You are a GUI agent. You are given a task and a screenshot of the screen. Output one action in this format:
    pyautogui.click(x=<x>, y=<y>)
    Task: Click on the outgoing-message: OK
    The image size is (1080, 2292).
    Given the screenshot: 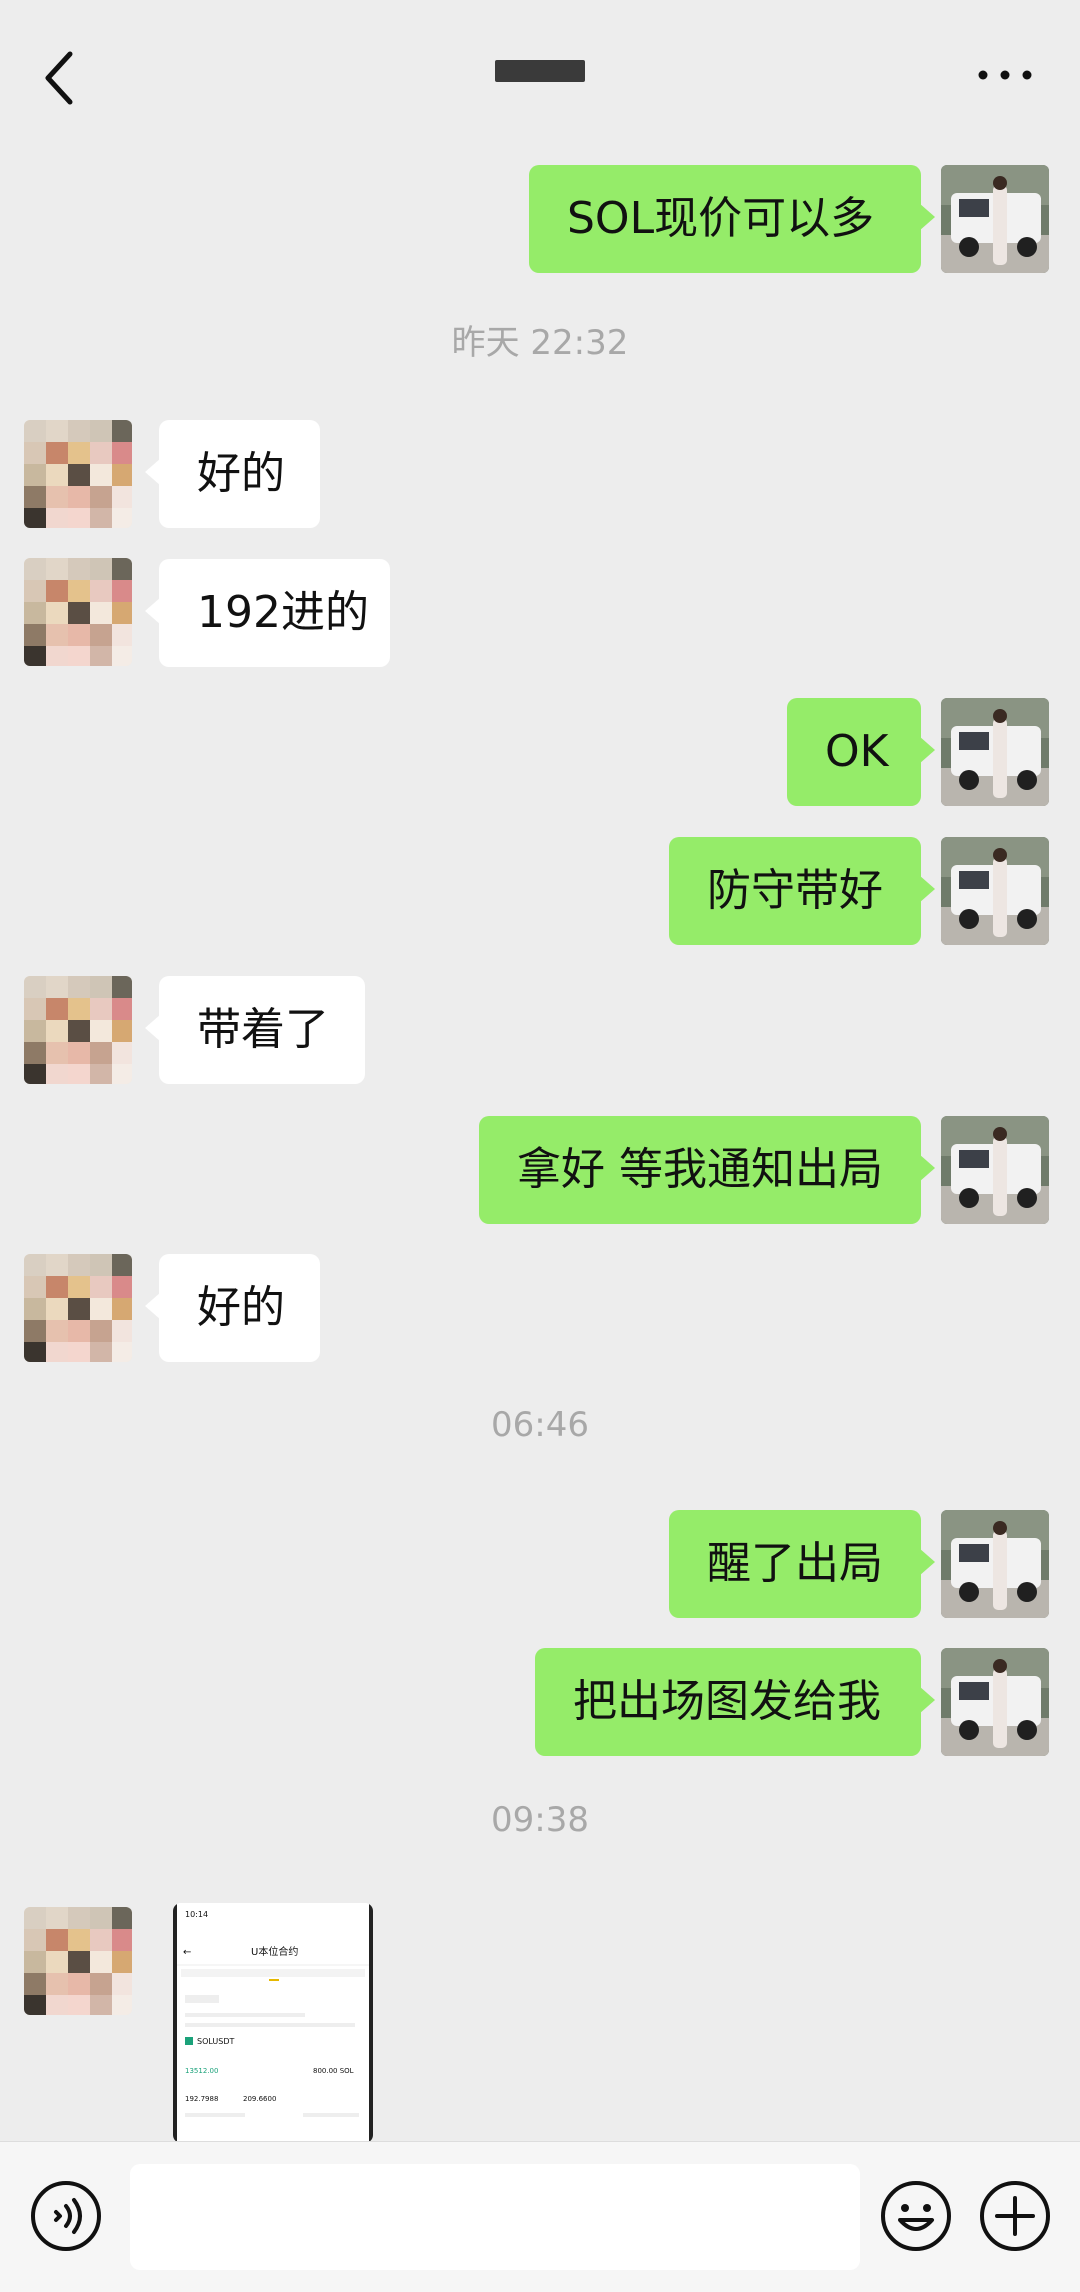 What is the action you would take?
    pyautogui.click(x=861, y=752)
    